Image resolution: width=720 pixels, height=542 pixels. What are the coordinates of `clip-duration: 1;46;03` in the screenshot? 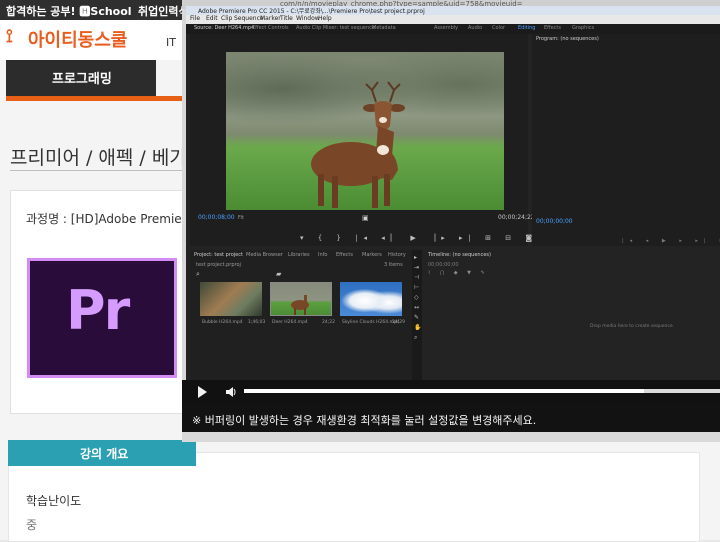 It's located at (257, 322).